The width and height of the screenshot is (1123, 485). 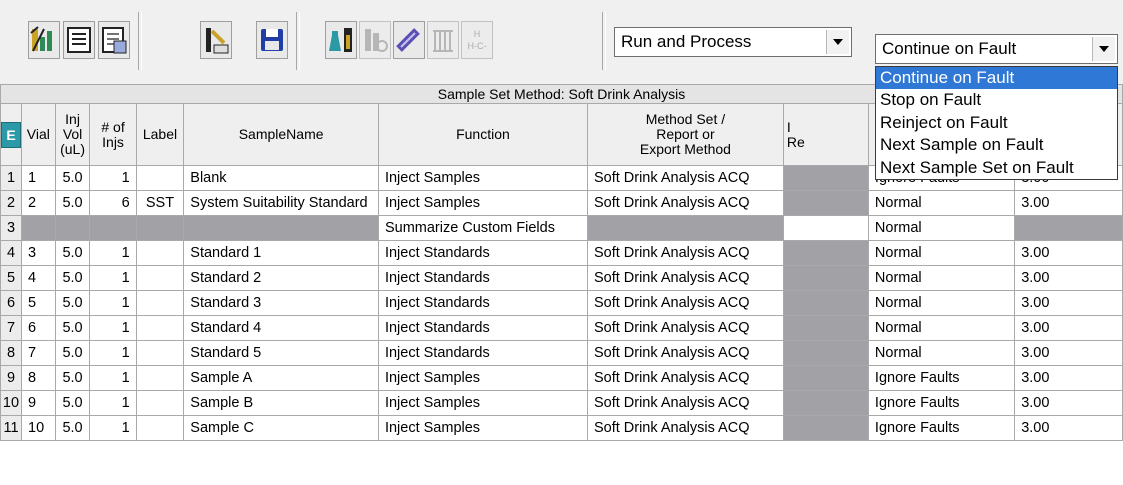 I want to click on sample-name-cell: Sample A, so click(x=281, y=378).